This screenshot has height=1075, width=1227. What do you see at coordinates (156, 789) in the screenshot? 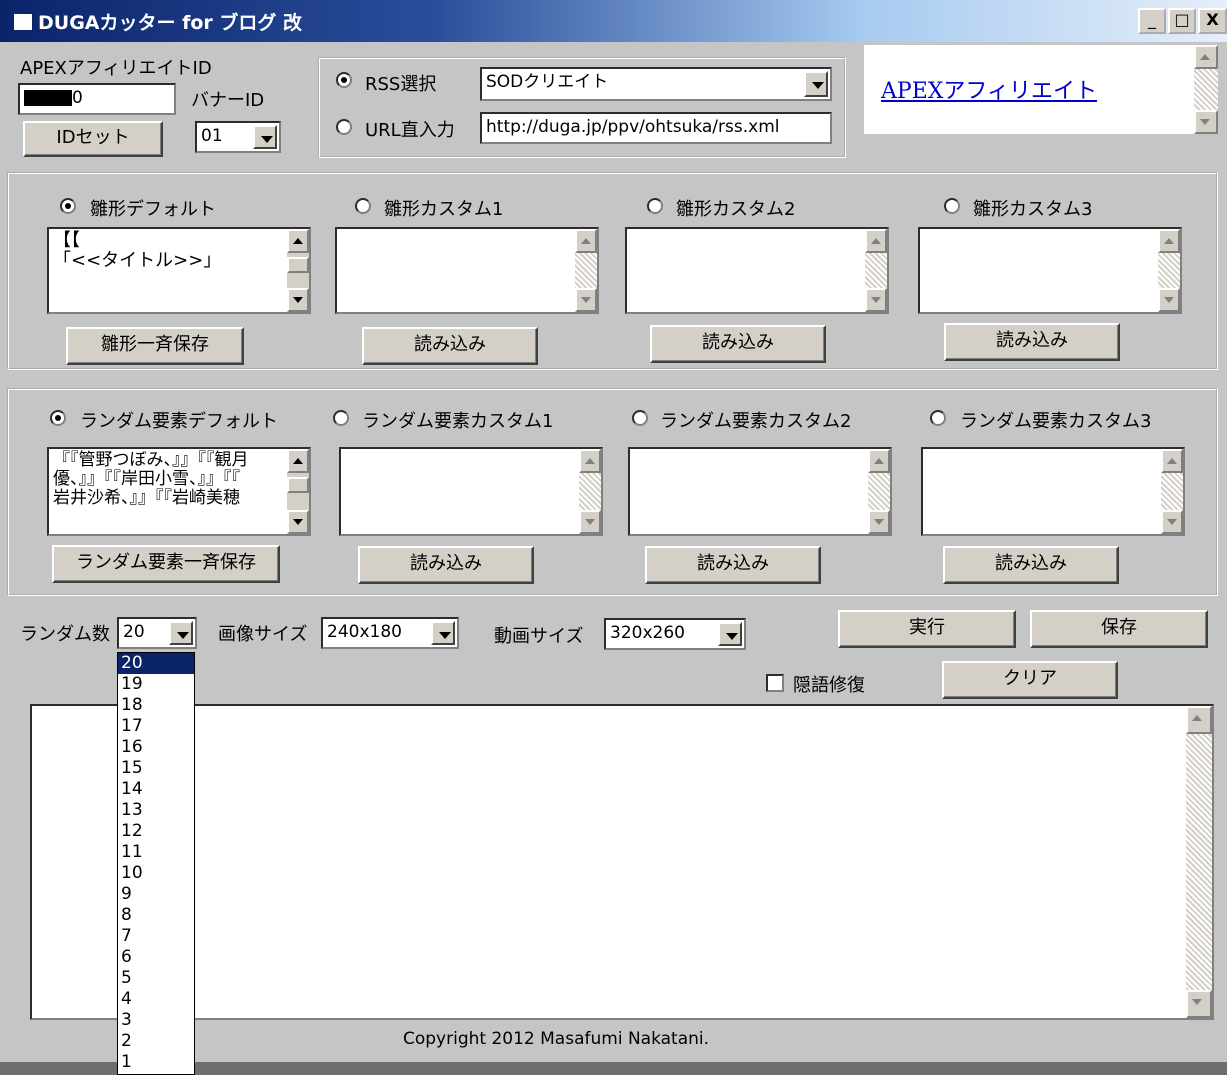
I see `dropdown-option: 14` at bounding box center [156, 789].